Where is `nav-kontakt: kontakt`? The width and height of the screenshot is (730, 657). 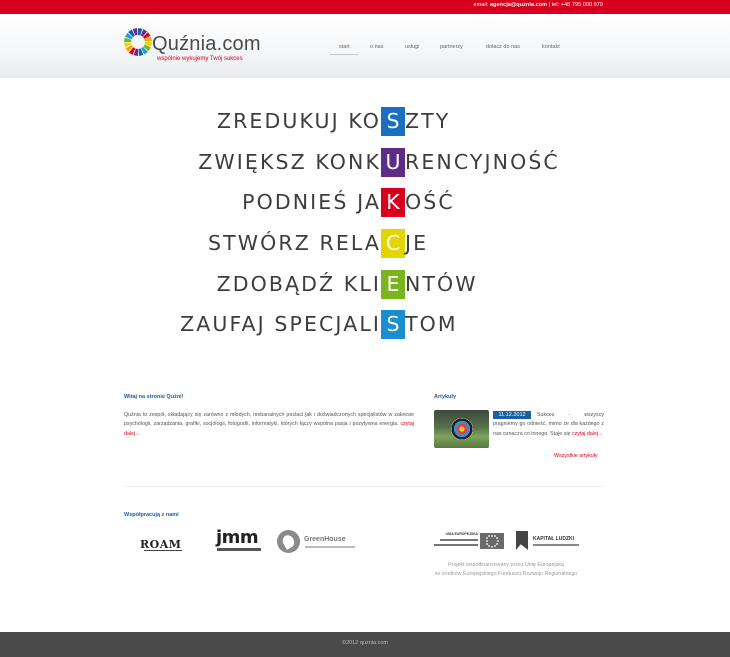 nav-kontakt: kontakt is located at coordinates (551, 47).